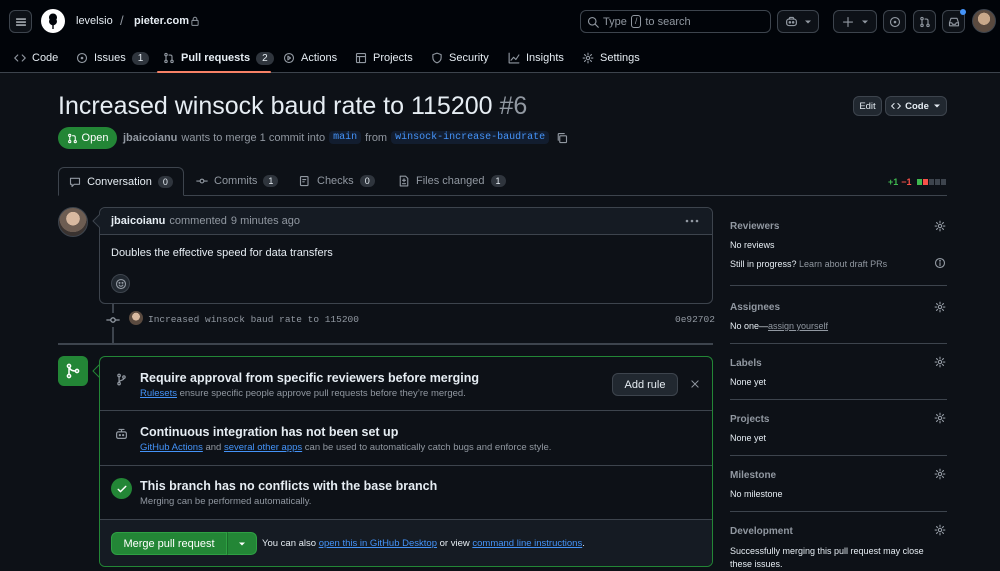  I want to click on commit-avatar, so click(136, 318).